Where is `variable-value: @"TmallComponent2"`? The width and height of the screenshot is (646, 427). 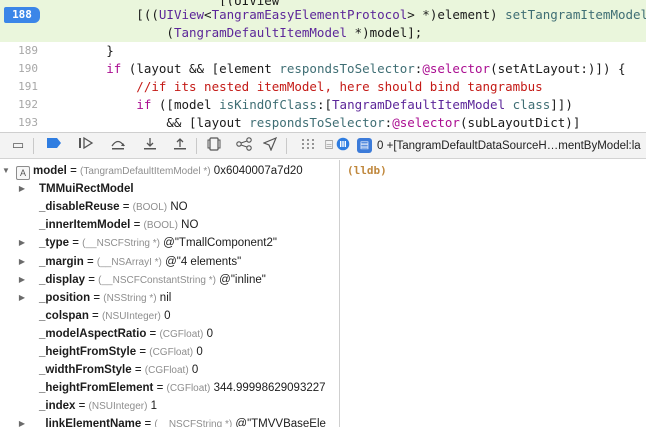 variable-value: @"TmallComponent2" is located at coordinates (220, 243).